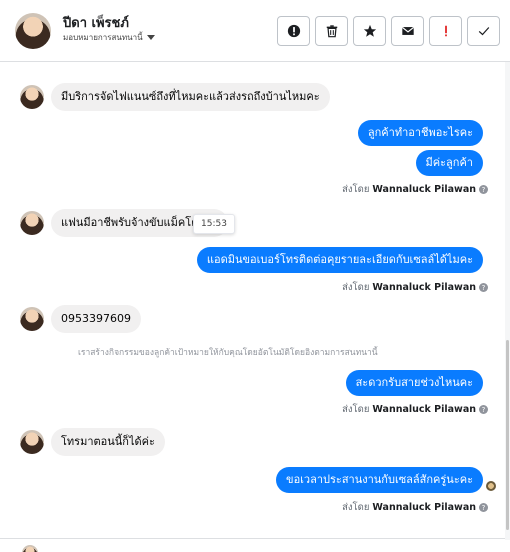  I want to click on incoming-message: 0953397609, so click(96, 319).